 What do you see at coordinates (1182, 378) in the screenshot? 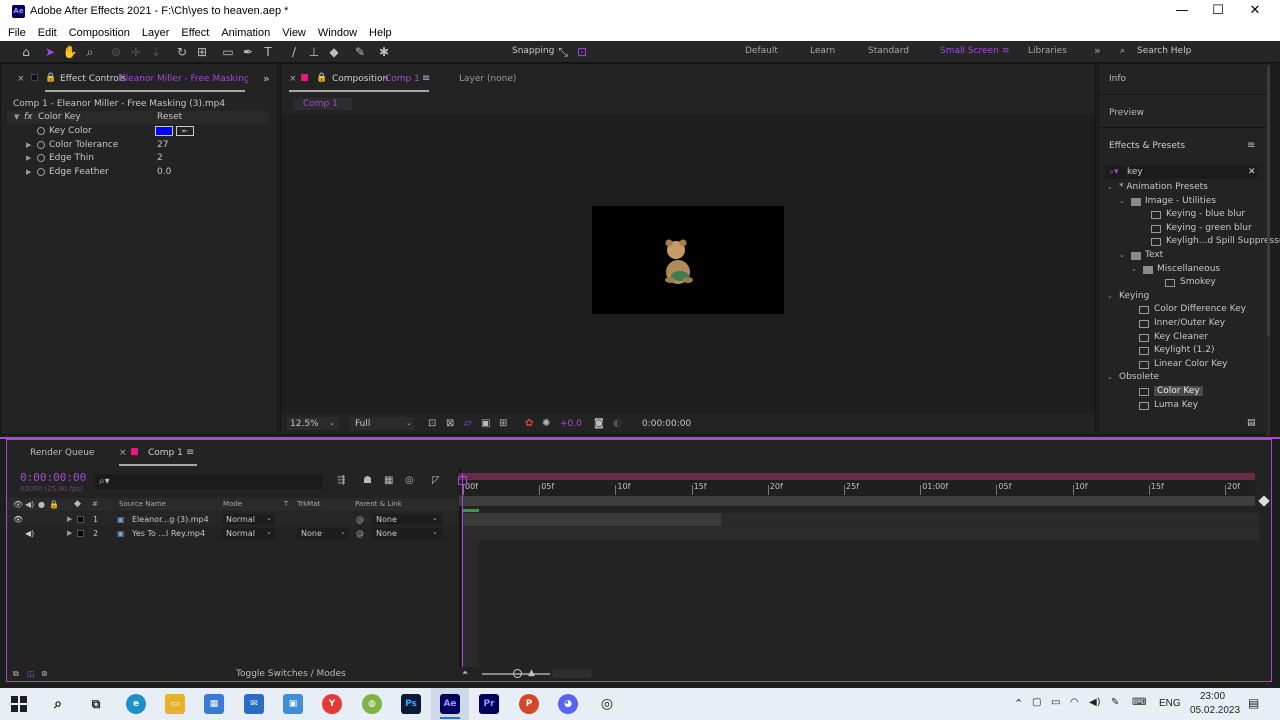
I see `effects-tree-row: ⌄ Obsolete` at bounding box center [1182, 378].